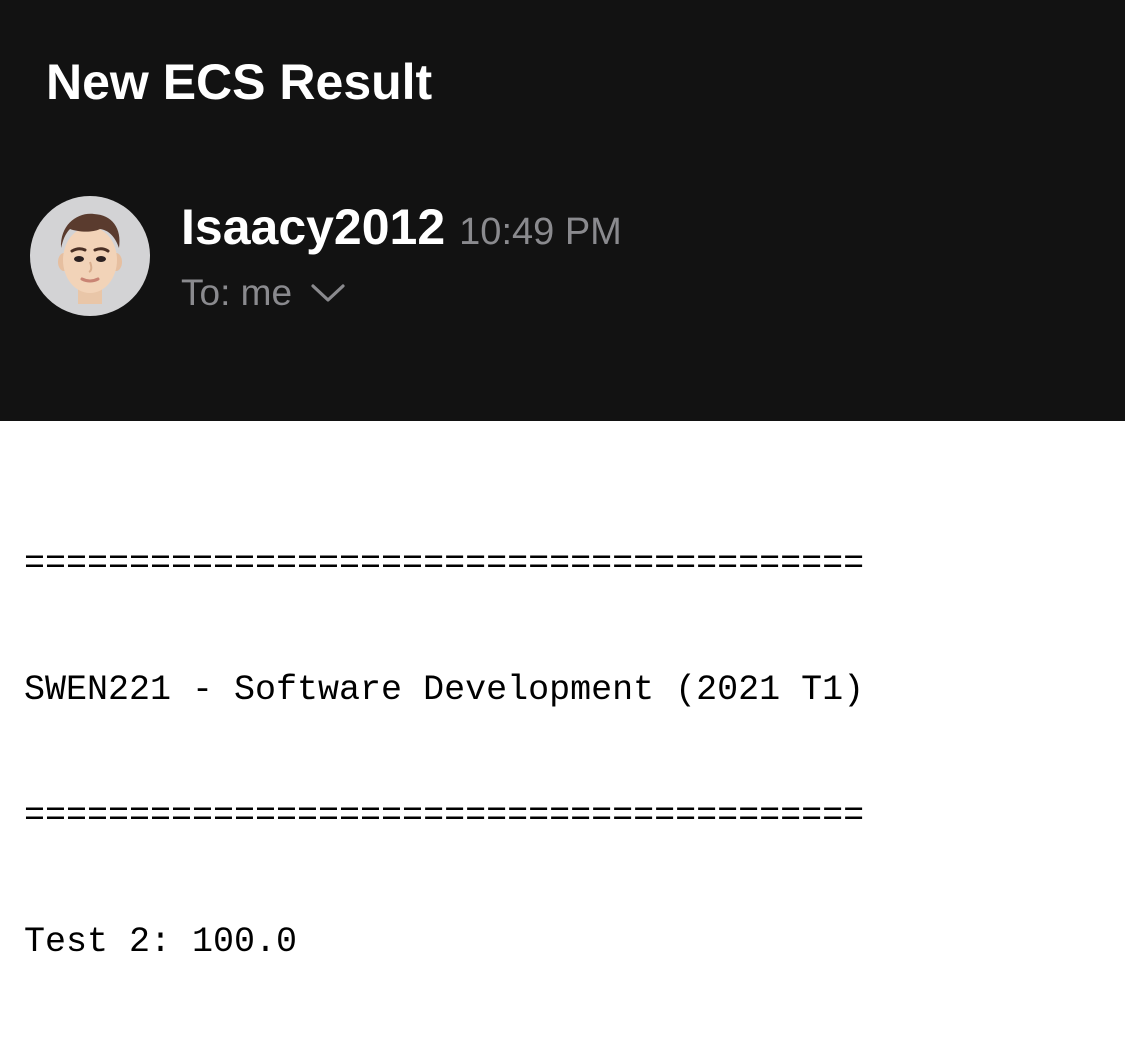 The height and width of the screenshot is (1047, 1125). I want to click on test-result-line: Test 2: 100.0, so click(161, 942).